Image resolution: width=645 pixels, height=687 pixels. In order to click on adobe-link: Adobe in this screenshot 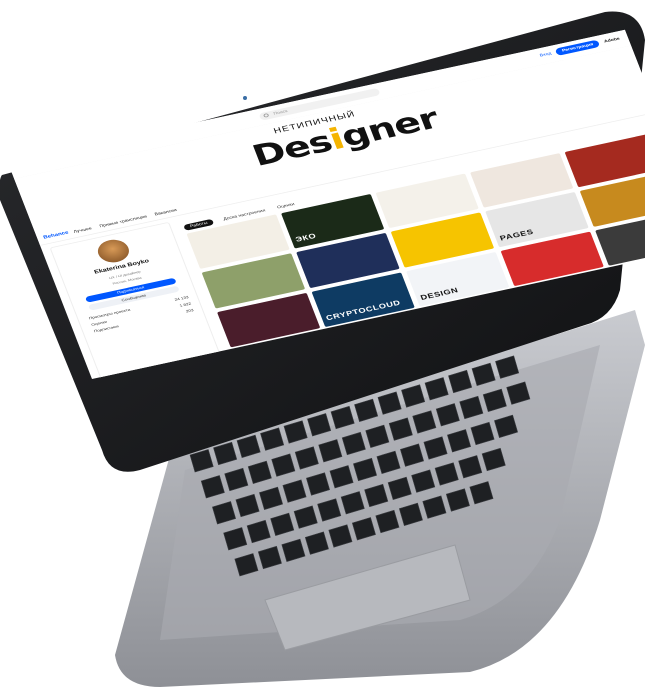, I will do `click(611, 40)`.